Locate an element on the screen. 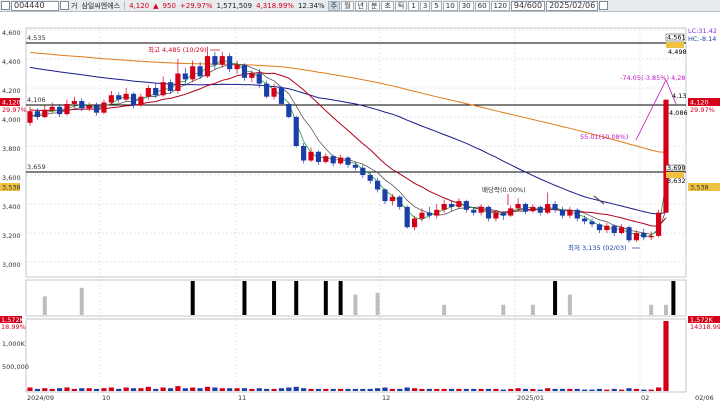 The image size is (720, 404). interval-60-button: 60 is located at coordinates (482, 5).